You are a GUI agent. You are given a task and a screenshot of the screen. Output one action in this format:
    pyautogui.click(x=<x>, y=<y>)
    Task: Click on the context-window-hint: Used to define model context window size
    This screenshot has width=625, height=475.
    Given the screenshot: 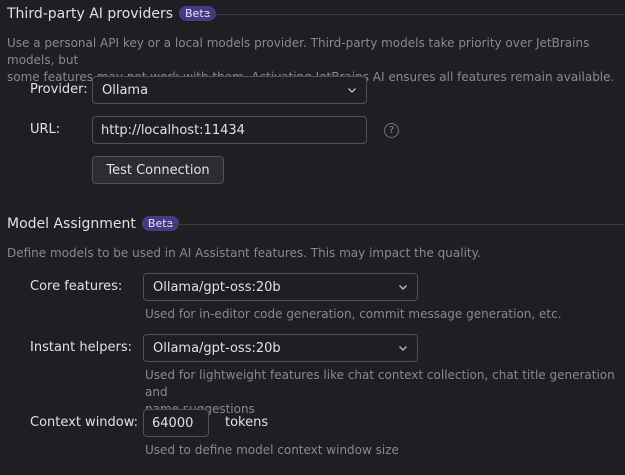 What is the action you would take?
    pyautogui.click(x=272, y=450)
    